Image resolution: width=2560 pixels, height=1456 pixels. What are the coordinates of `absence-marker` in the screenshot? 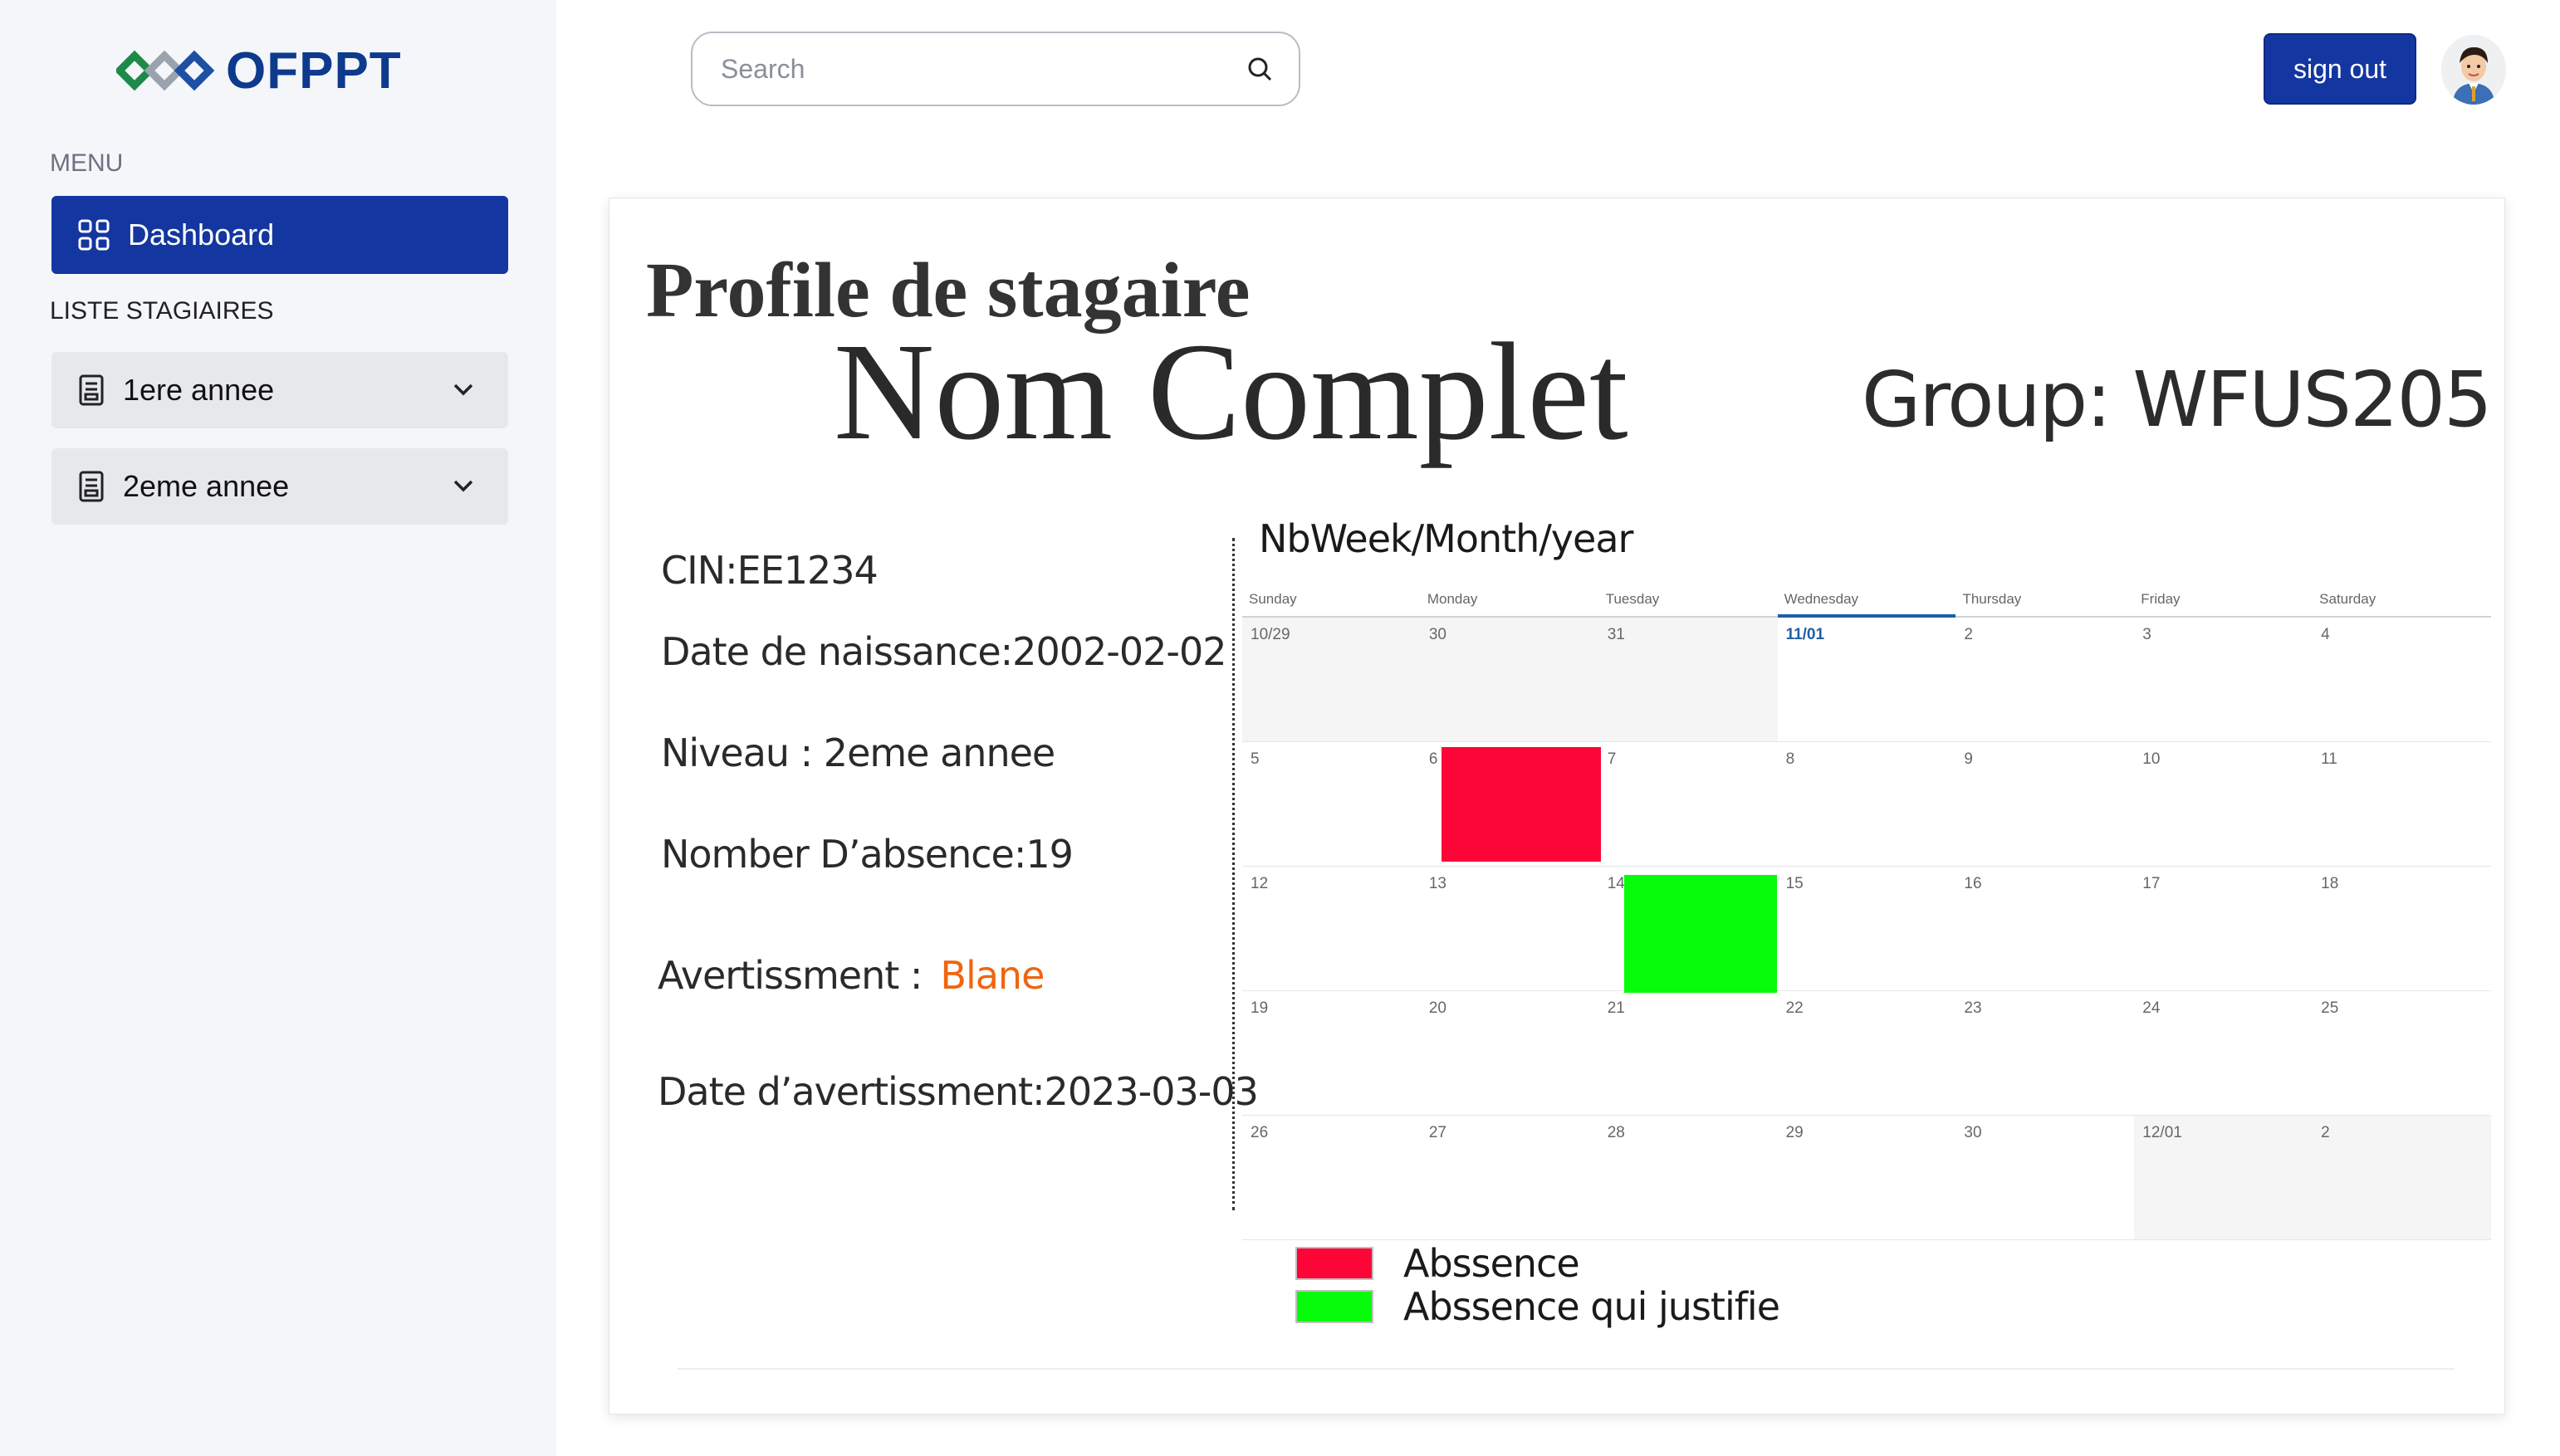 It's located at (1521, 804).